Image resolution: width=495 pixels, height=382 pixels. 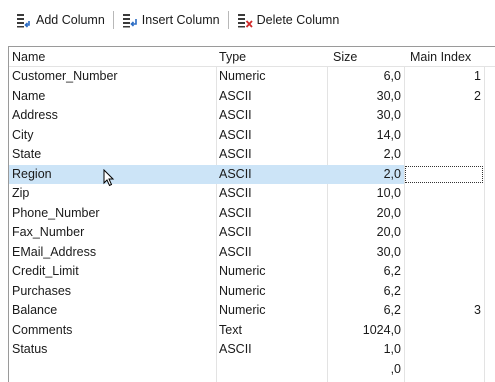 What do you see at coordinates (271, 370) in the screenshot?
I see `cell-type` at bounding box center [271, 370].